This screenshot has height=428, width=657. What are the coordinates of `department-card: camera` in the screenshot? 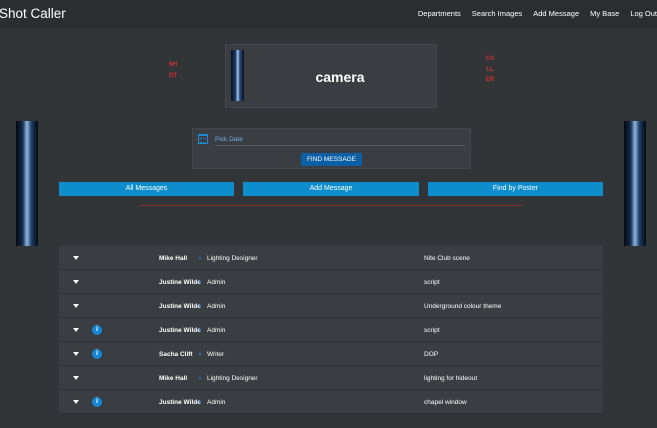 It's located at (331, 76).